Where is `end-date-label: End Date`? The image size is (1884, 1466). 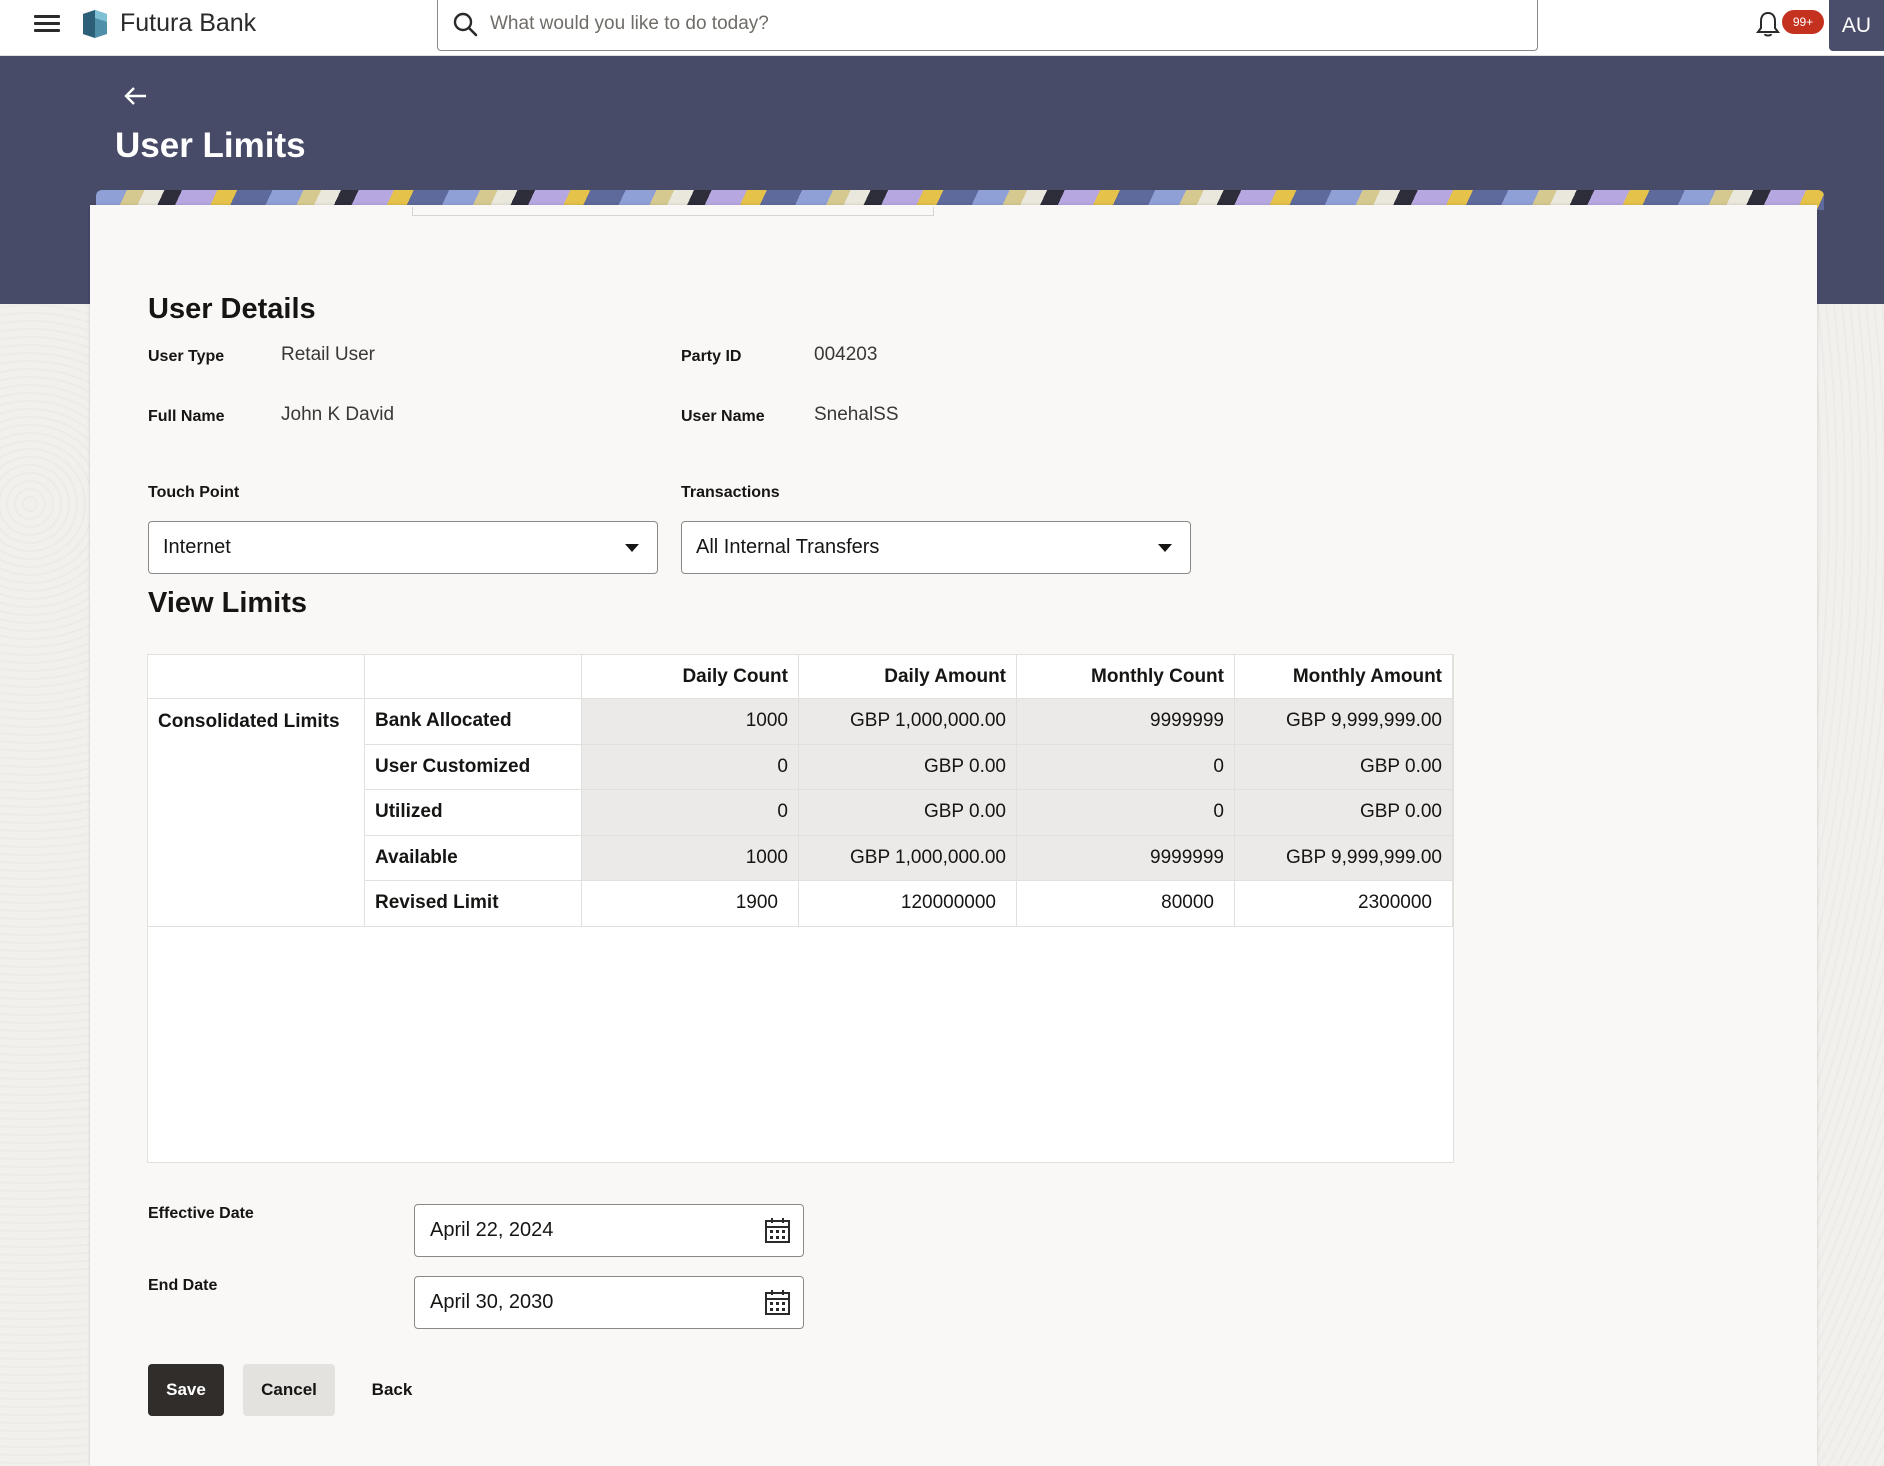
end-date-label: End Date is located at coordinates (183, 1285).